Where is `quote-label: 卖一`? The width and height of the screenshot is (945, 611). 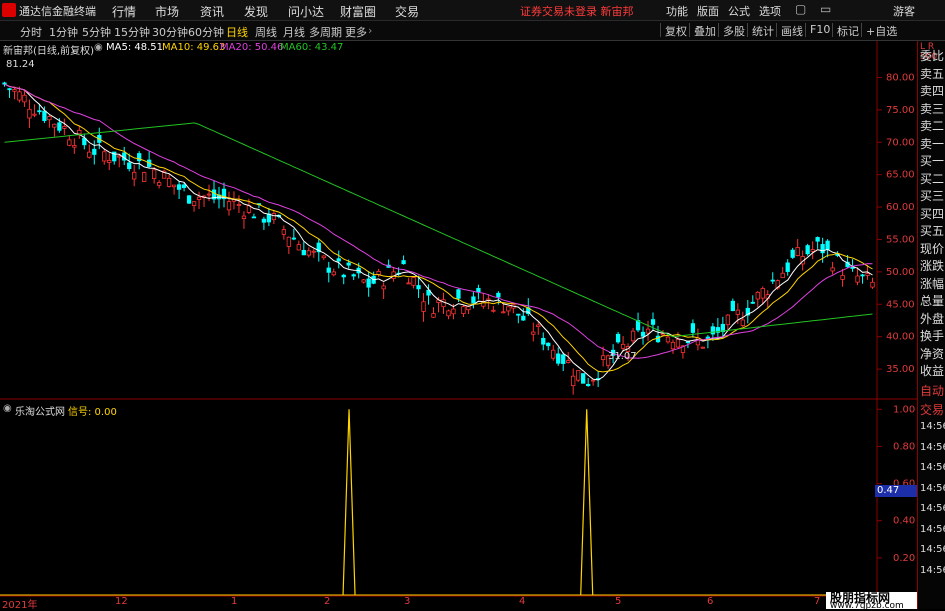
quote-label: 卖一 is located at coordinates (932, 143).